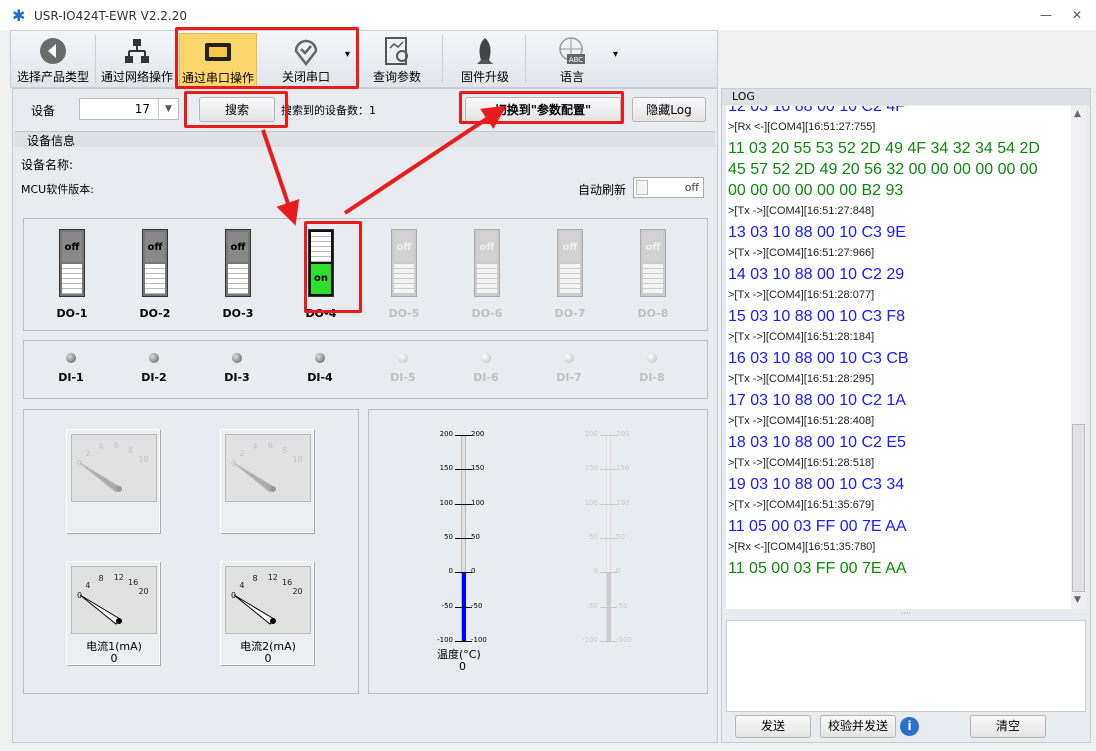 This screenshot has width=1096, height=751. Describe the element at coordinates (384, 165) in the screenshot. I see `annotation-arrows` at that location.